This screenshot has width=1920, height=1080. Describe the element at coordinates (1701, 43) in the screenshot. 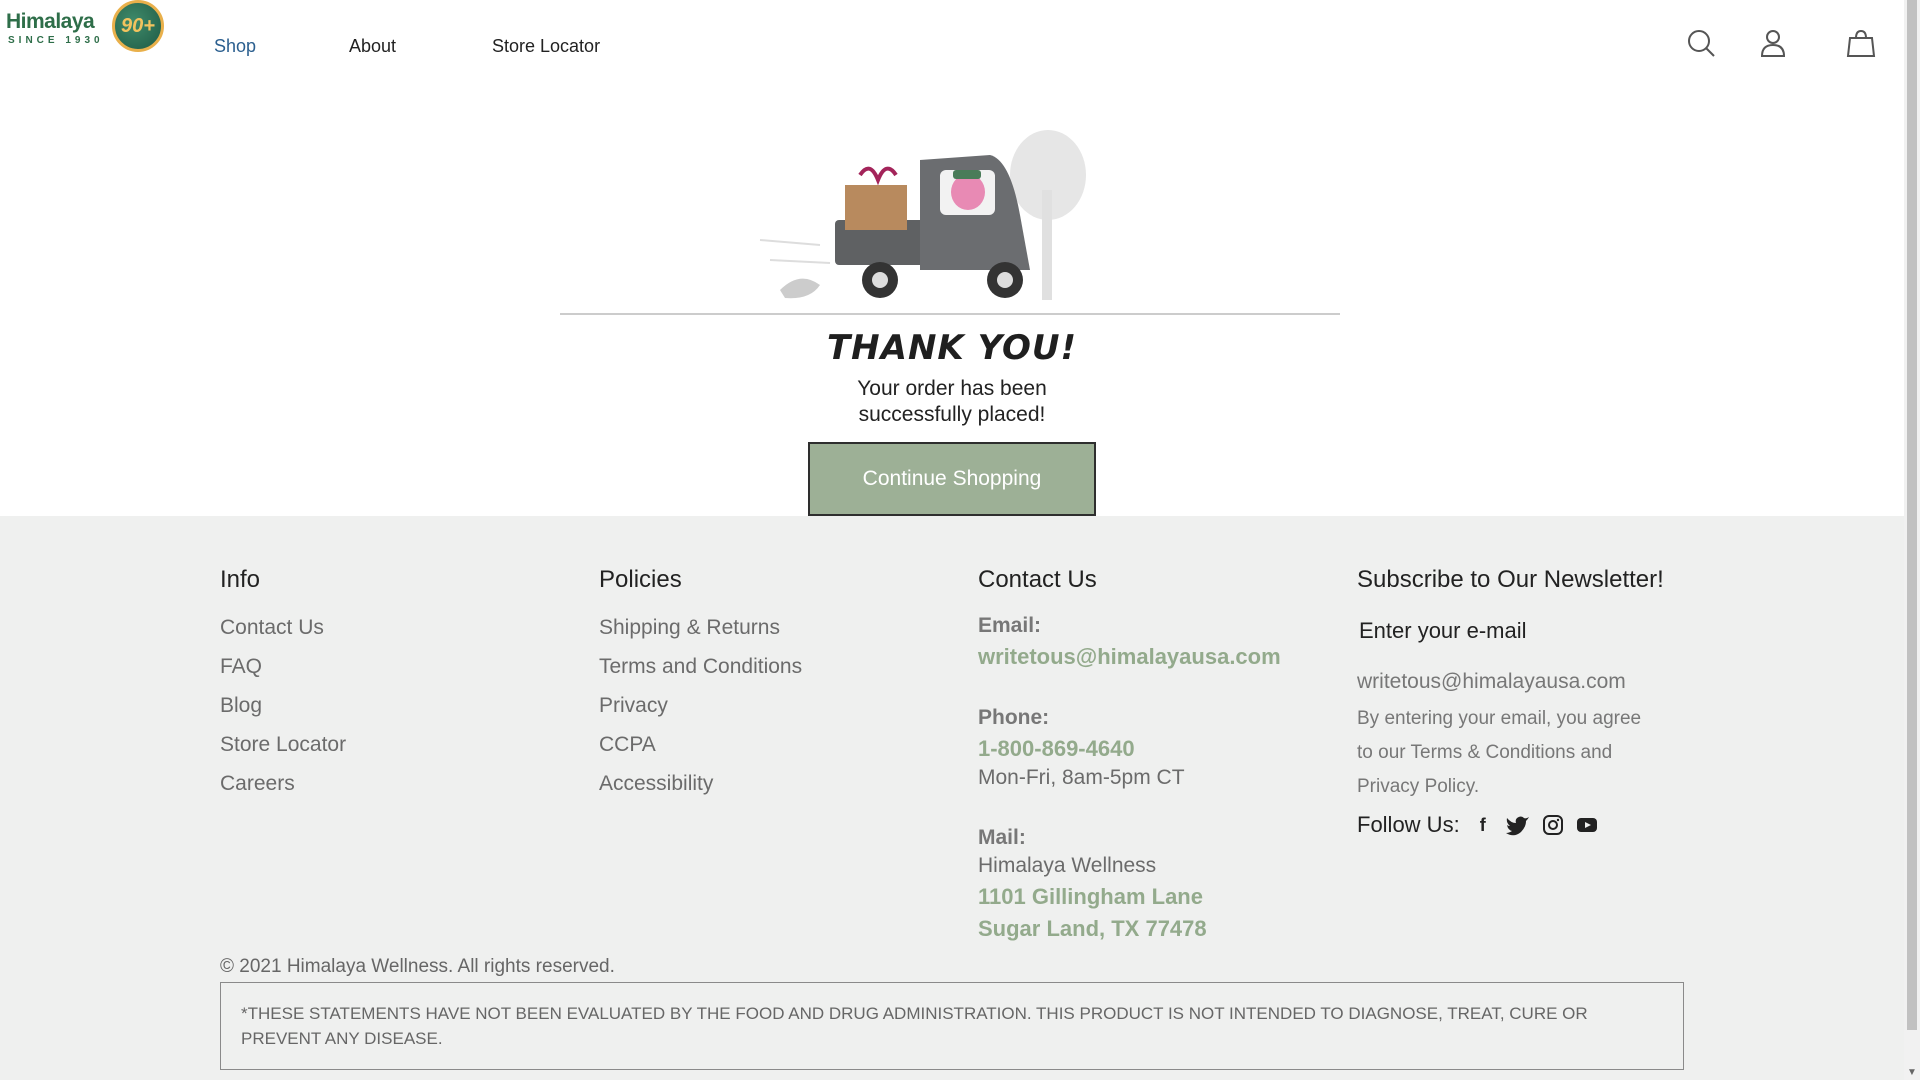

I see `search-icon` at that location.